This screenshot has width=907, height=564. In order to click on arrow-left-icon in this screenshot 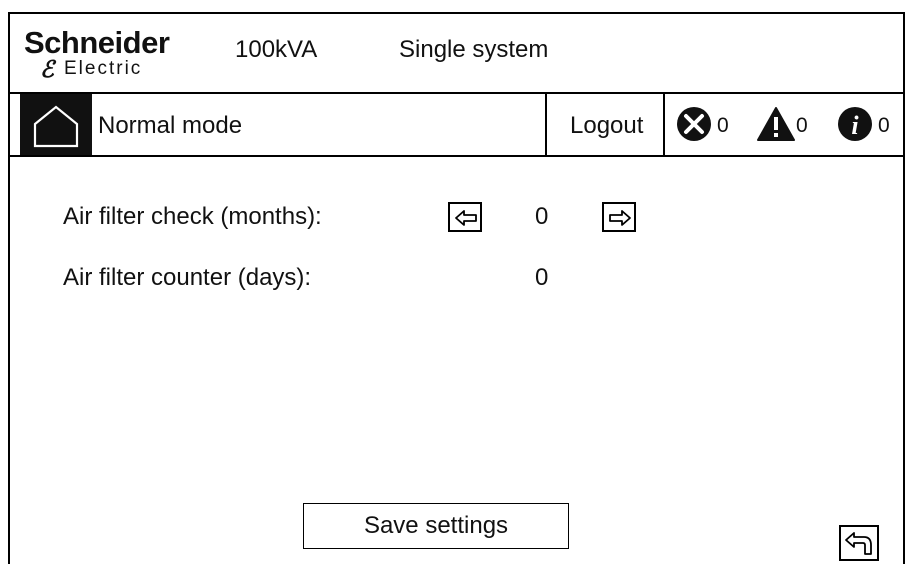, I will do `click(466, 218)`.